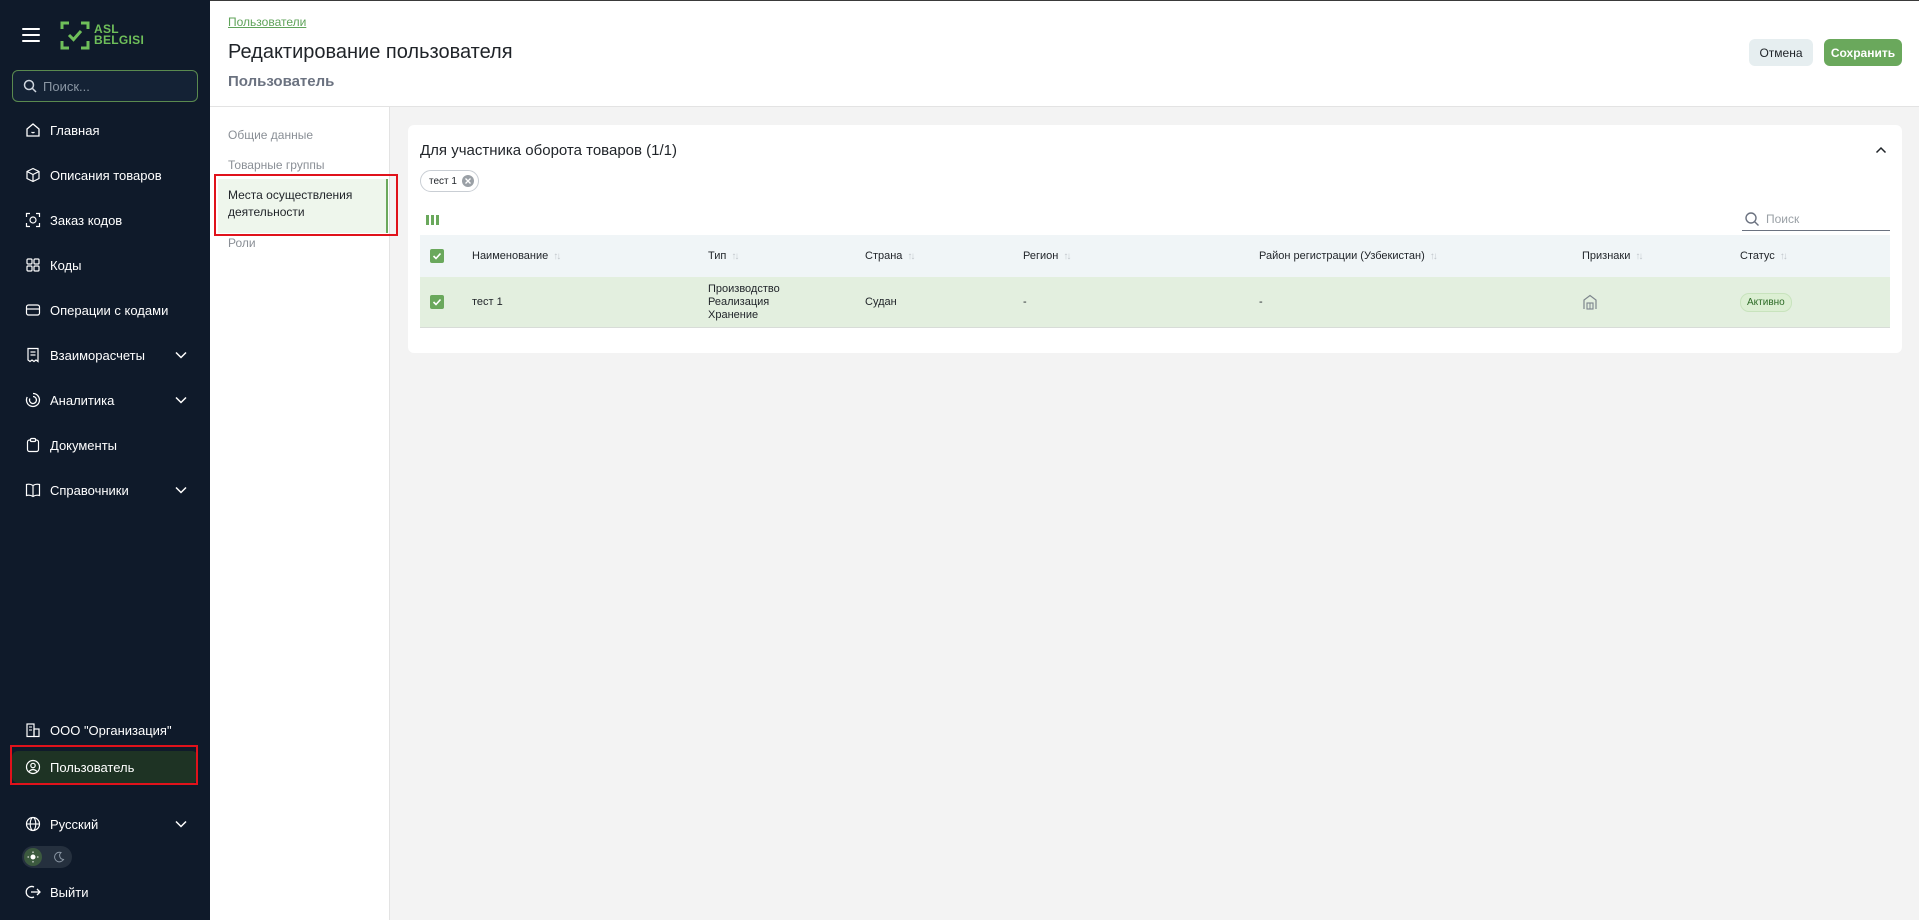 This screenshot has width=1919, height=920. Describe the element at coordinates (467, 181) in the screenshot. I see `close-icon` at that location.